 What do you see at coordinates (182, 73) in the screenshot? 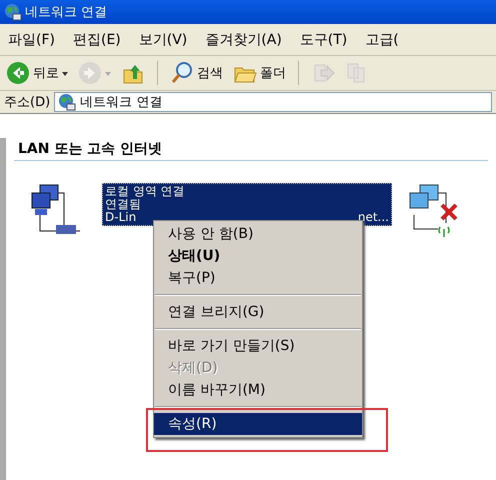
I see `search-icon` at bounding box center [182, 73].